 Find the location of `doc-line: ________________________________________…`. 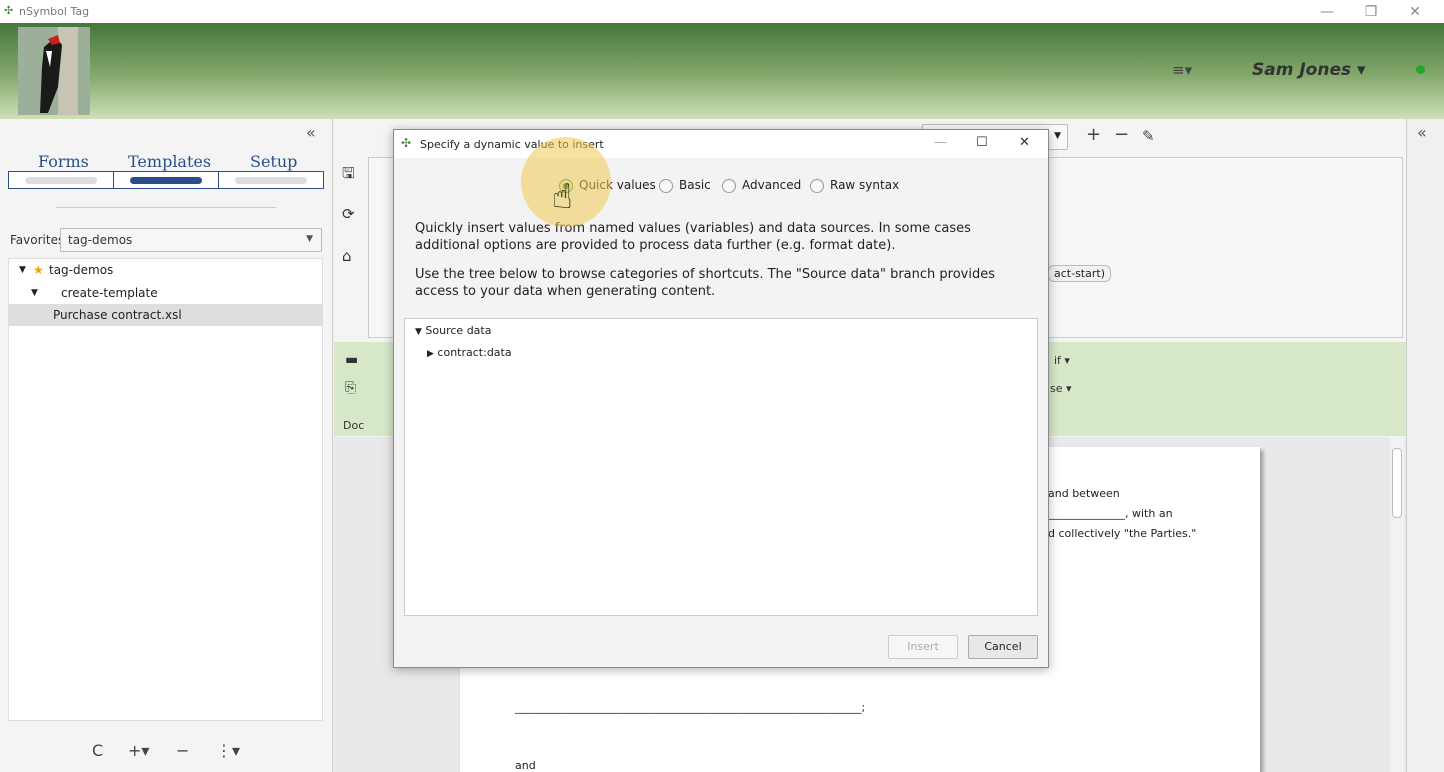

doc-line: ________________________________________… is located at coordinates (690, 707).